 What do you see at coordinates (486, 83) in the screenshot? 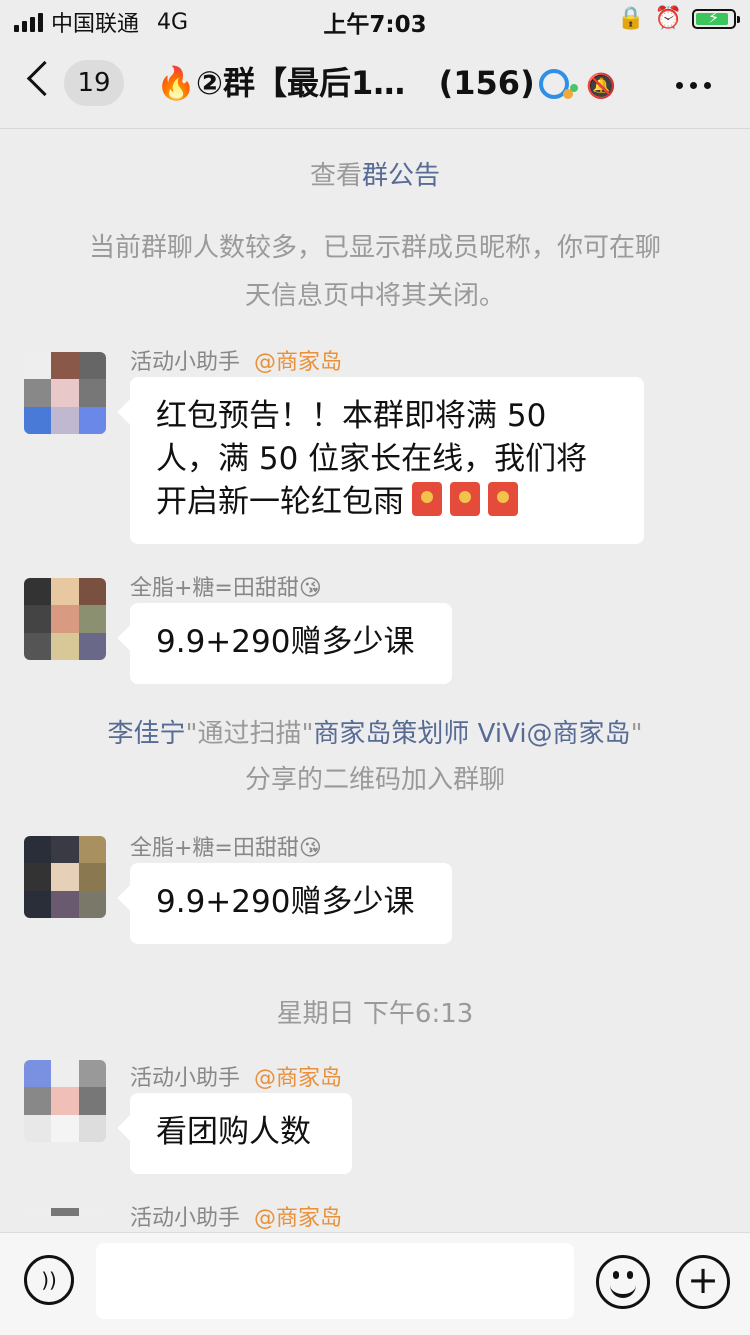
I see `member-count: (156)` at bounding box center [486, 83].